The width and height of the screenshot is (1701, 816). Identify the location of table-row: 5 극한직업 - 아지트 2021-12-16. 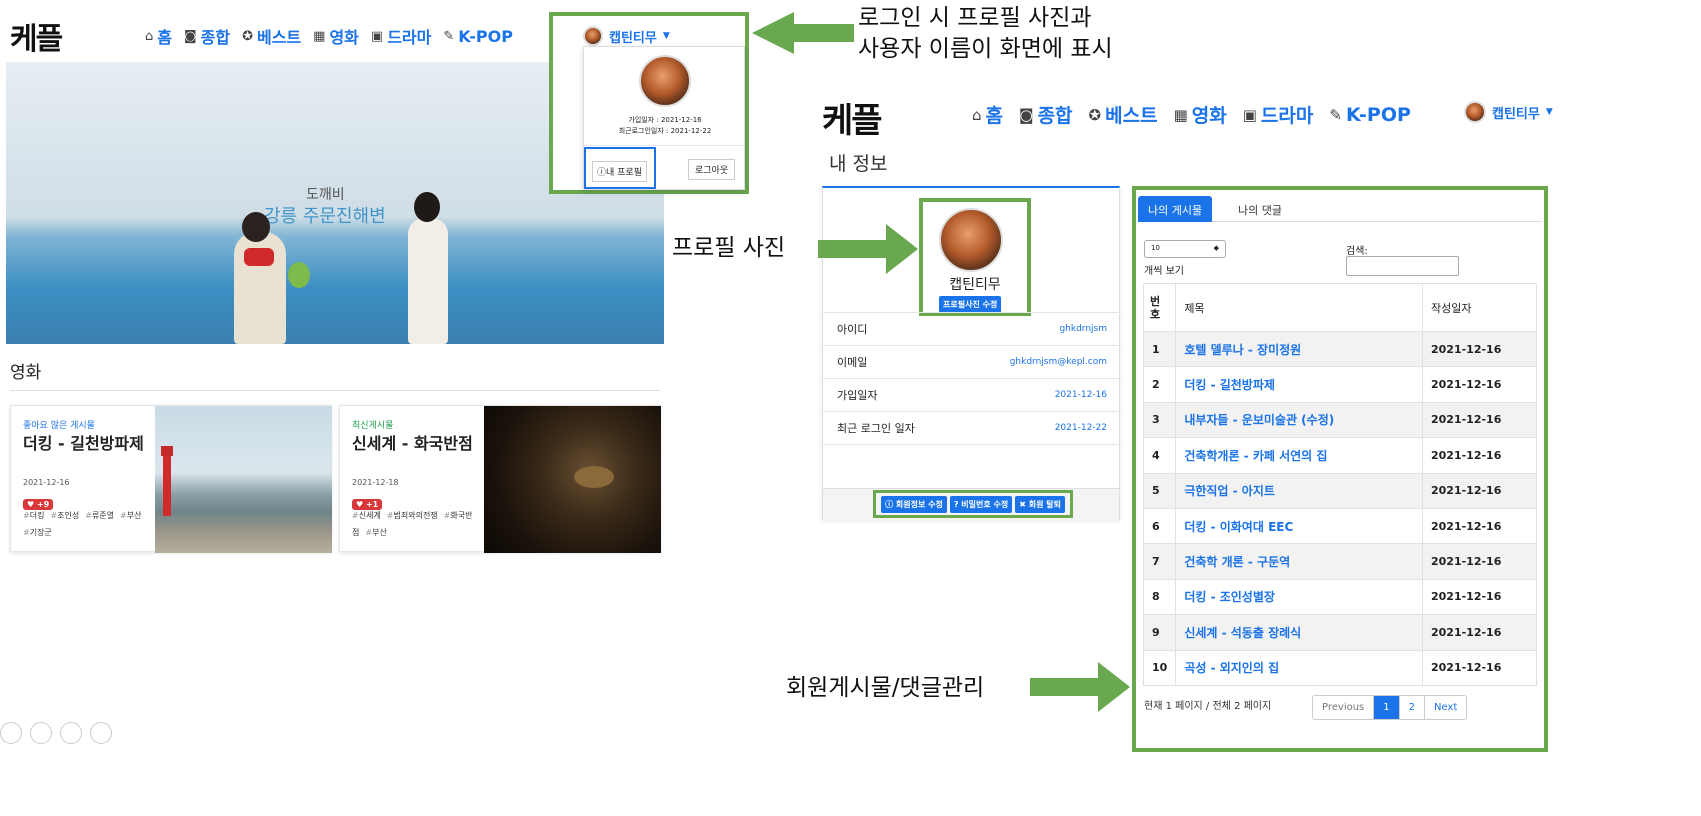
(1339, 490).